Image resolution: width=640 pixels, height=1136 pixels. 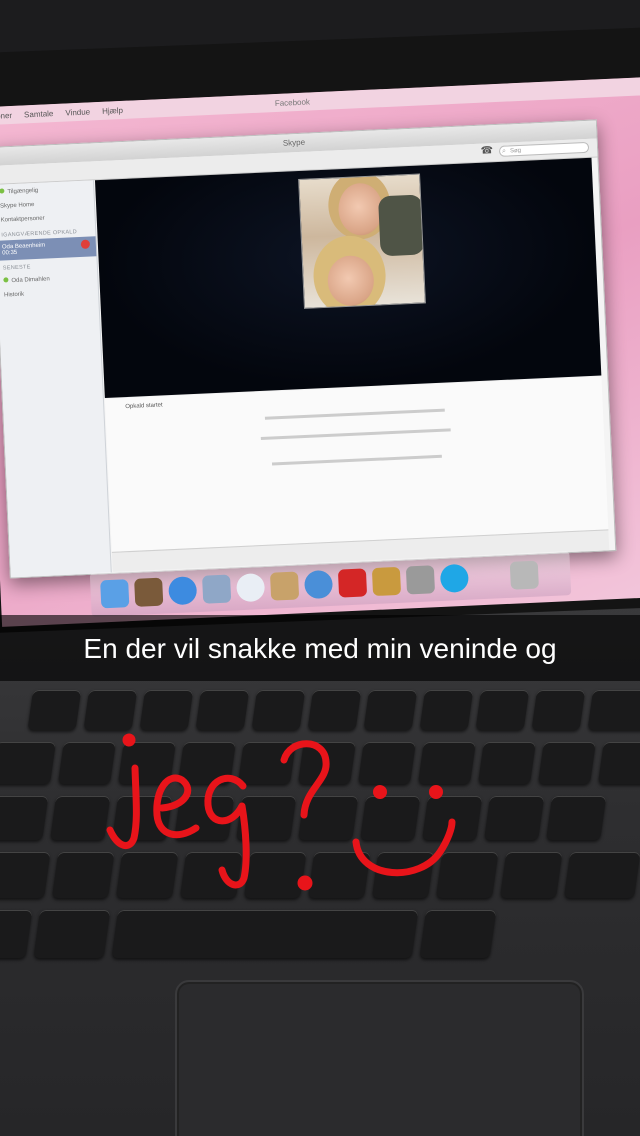 I want to click on chat-area: Opkald startet, so click(x=356, y=464).